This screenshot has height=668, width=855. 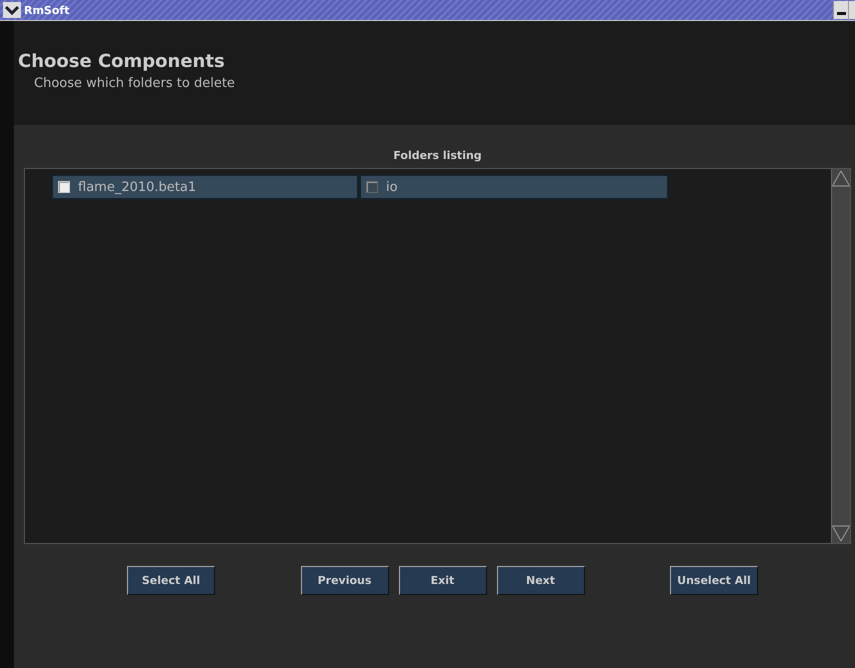 What do you see at coordinates (840, 10) in the screenshot?
I see `minimize-button` at bounding box center [840, 10].